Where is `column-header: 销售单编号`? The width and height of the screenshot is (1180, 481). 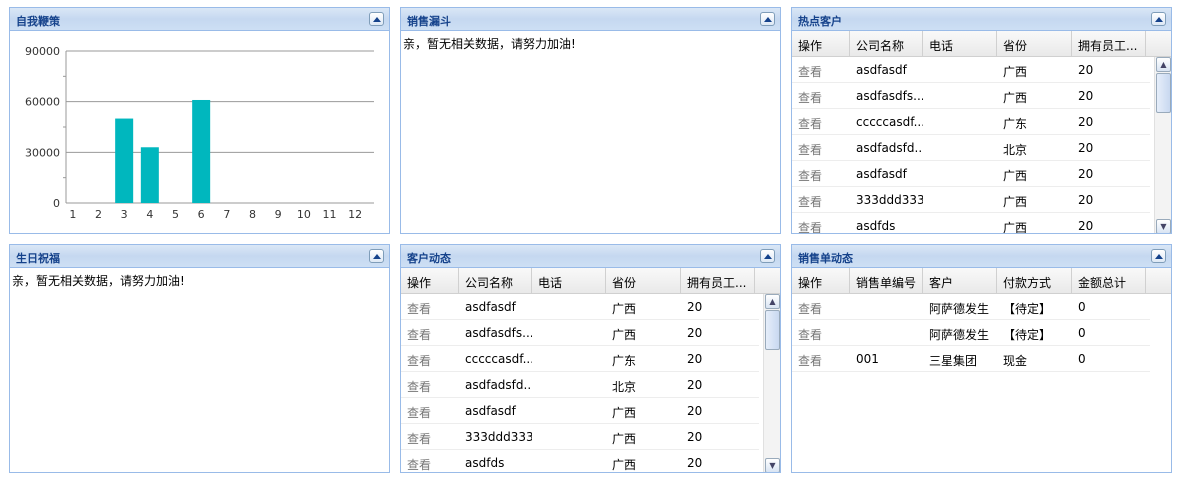 column-header: 销售单编号 is located at coordinates (886, 280).